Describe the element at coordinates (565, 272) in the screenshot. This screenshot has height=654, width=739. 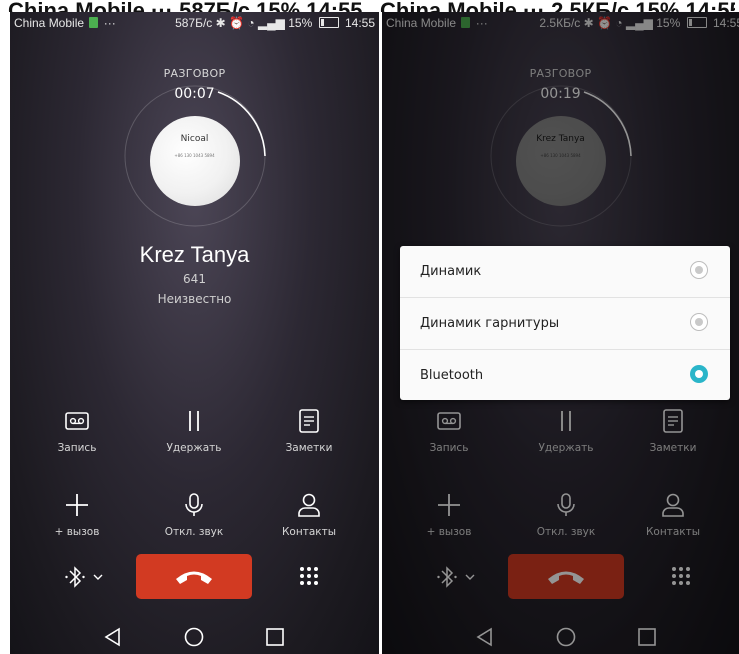
I see `audio-option-speaker: Динамик` at that location.